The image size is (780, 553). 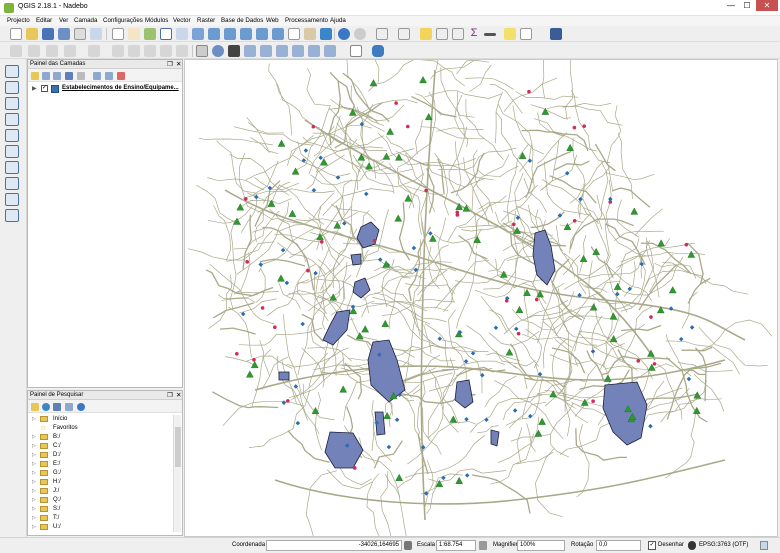 I want to click on zoom-selection-icon, so click(x=214, y=34).